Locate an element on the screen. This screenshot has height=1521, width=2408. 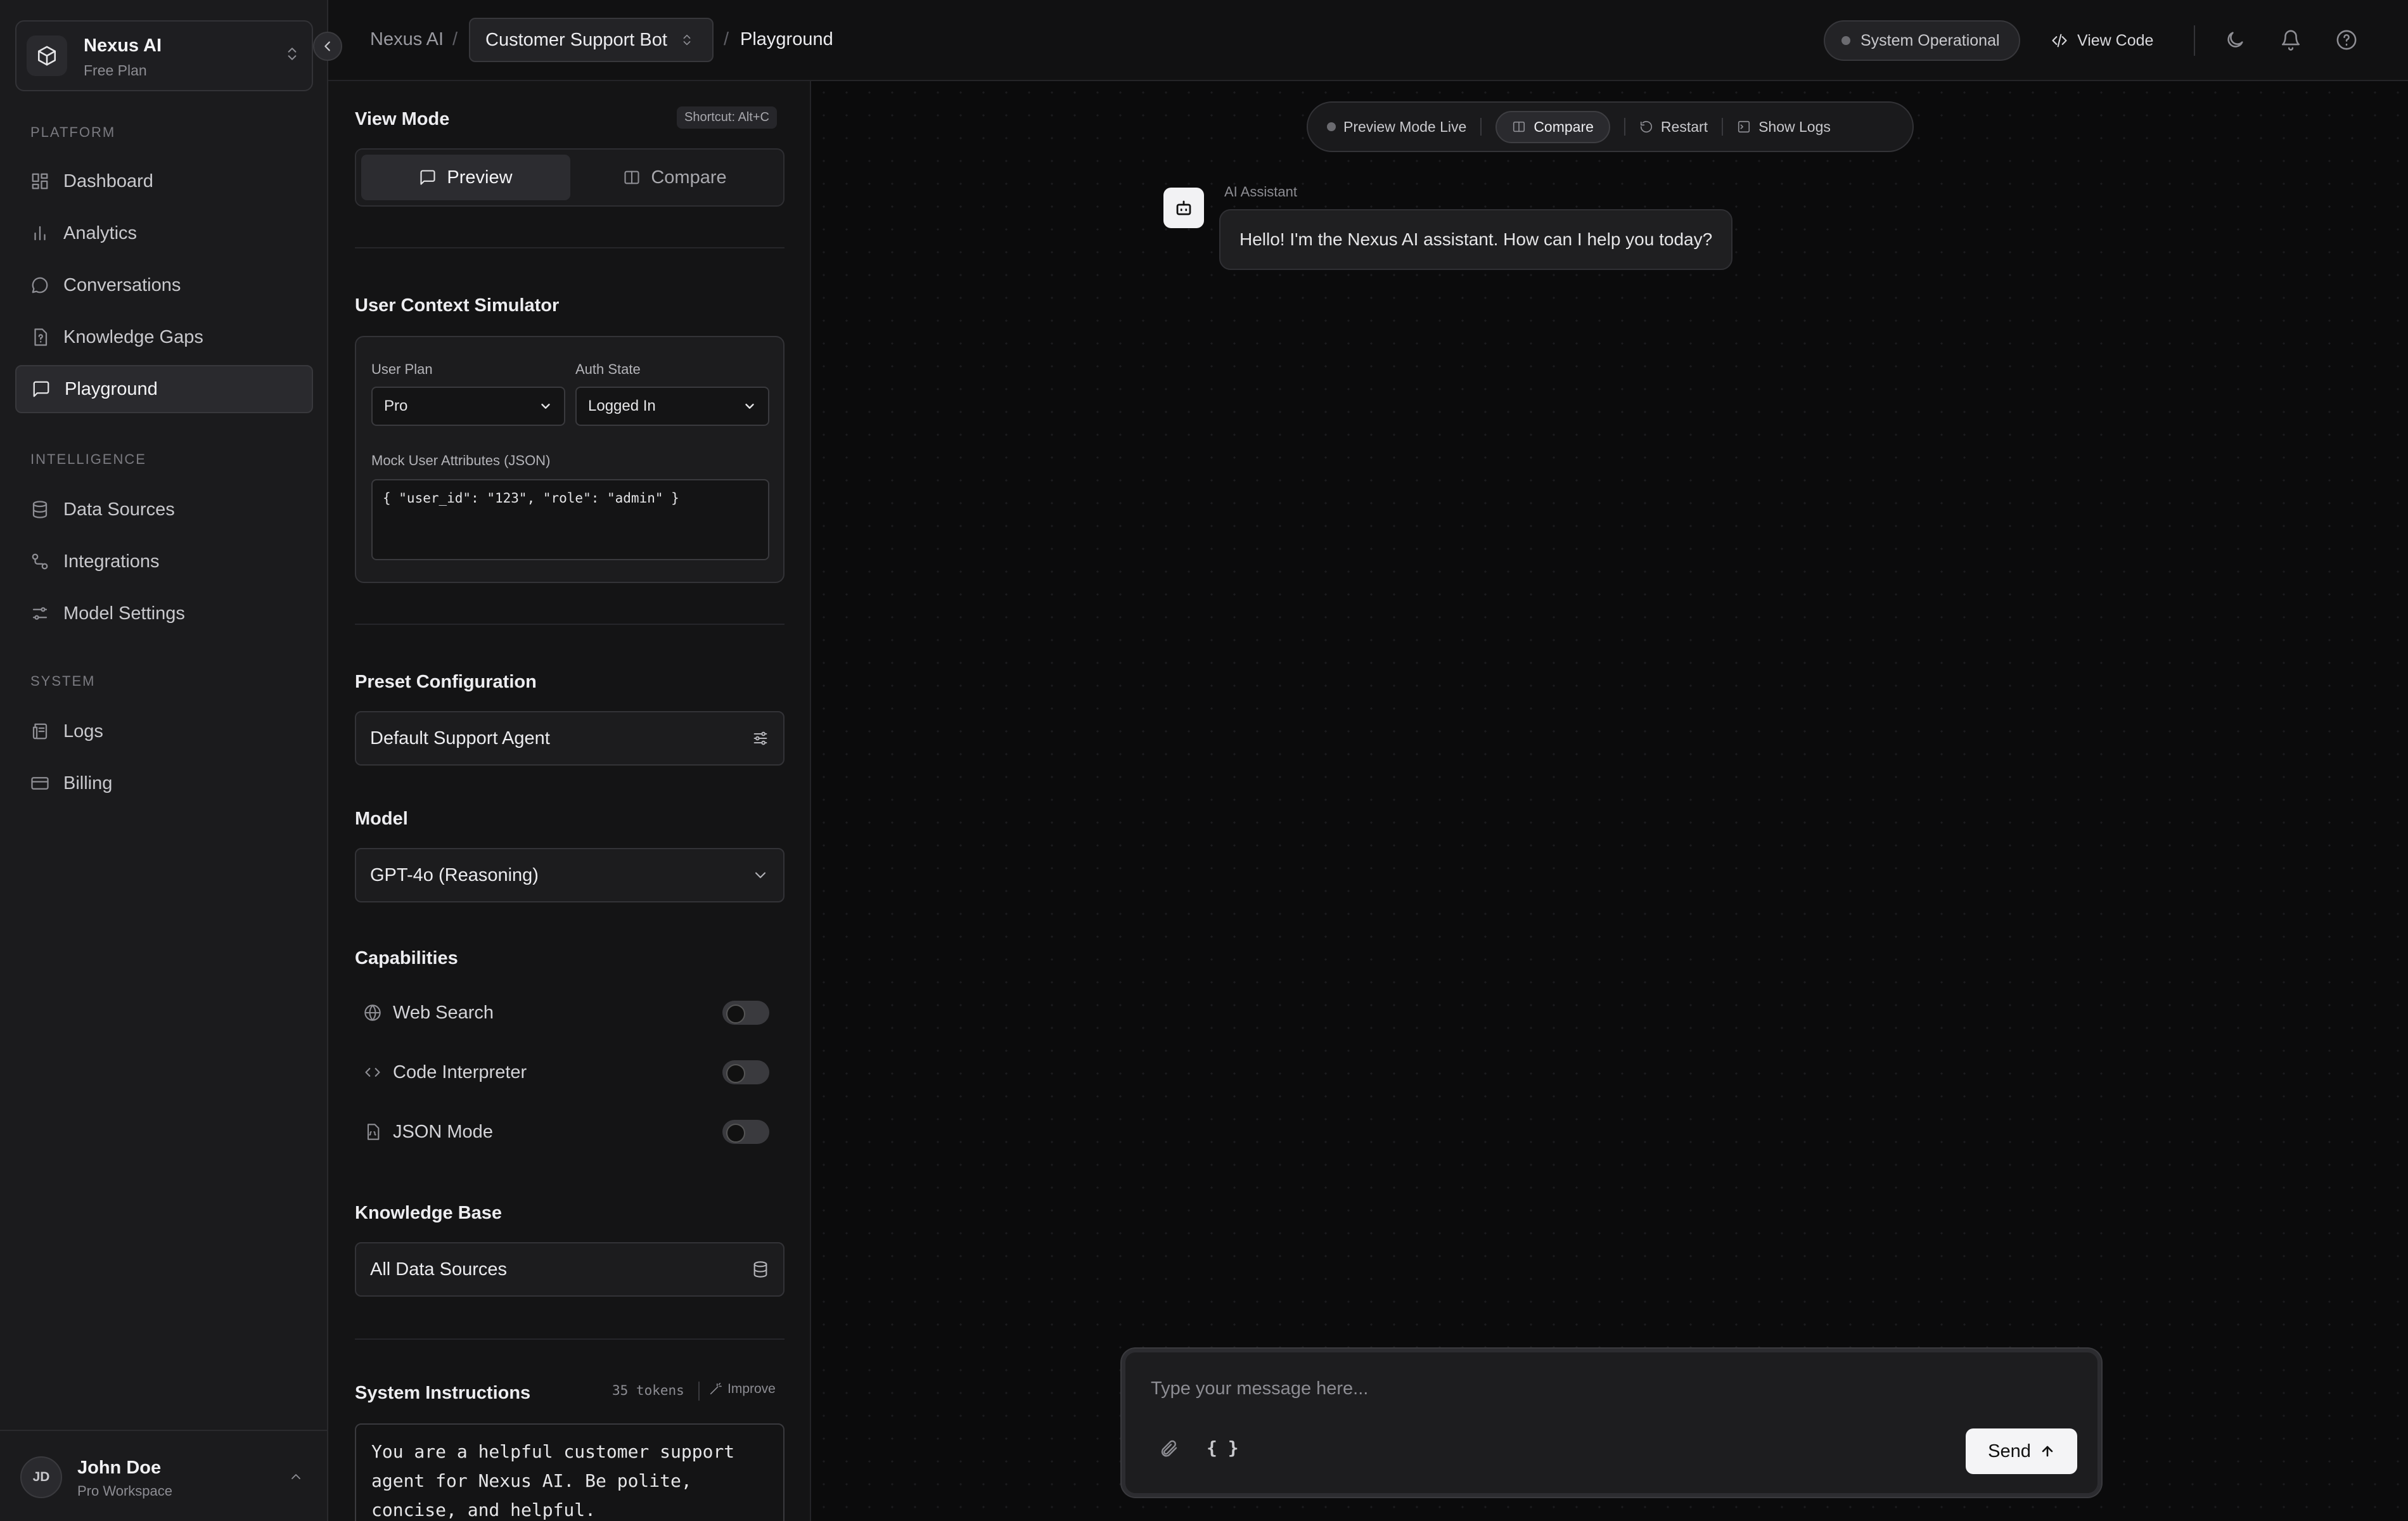
view-code-button: View Code is located at coordinates (2102, 41).